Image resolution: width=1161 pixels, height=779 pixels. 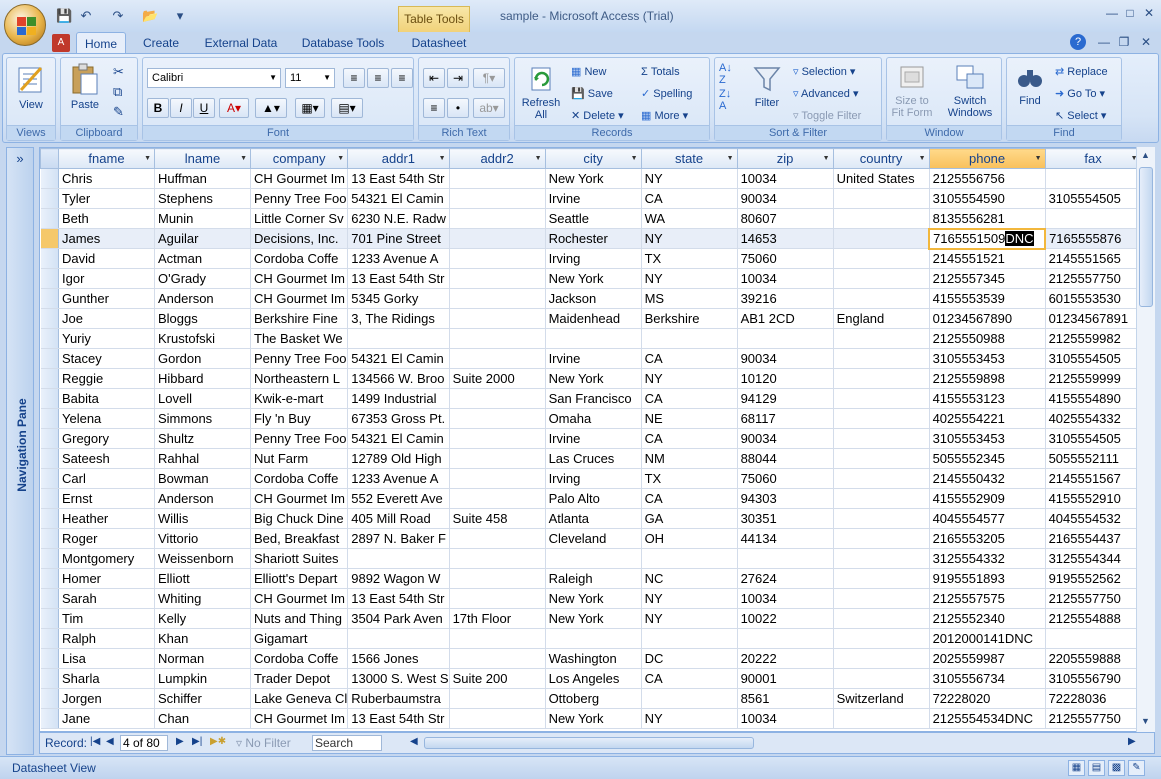 I want to click on cell-city: Palo Alto, so click(x=593, y=498).